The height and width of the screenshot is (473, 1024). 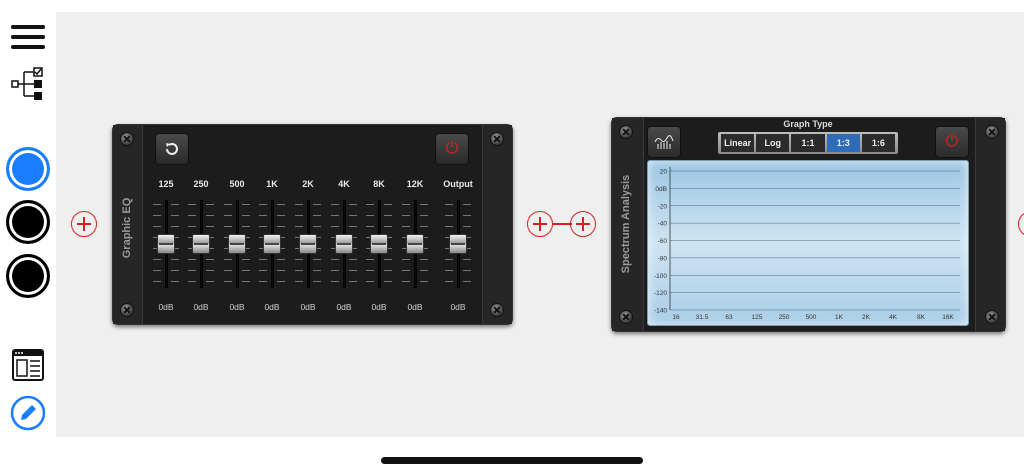 I want to click on spectrum-graph-icon, so click(x=664, y=142).